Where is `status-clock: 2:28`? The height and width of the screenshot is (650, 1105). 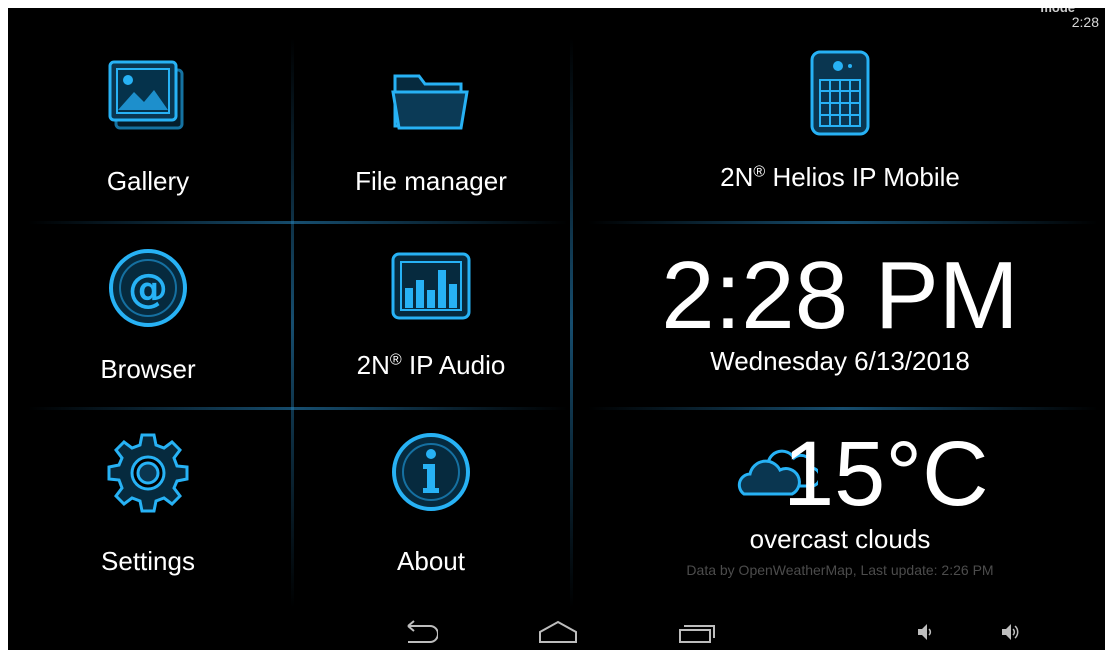
status-clock: 2:28 is located at coordinates (1085, 22).